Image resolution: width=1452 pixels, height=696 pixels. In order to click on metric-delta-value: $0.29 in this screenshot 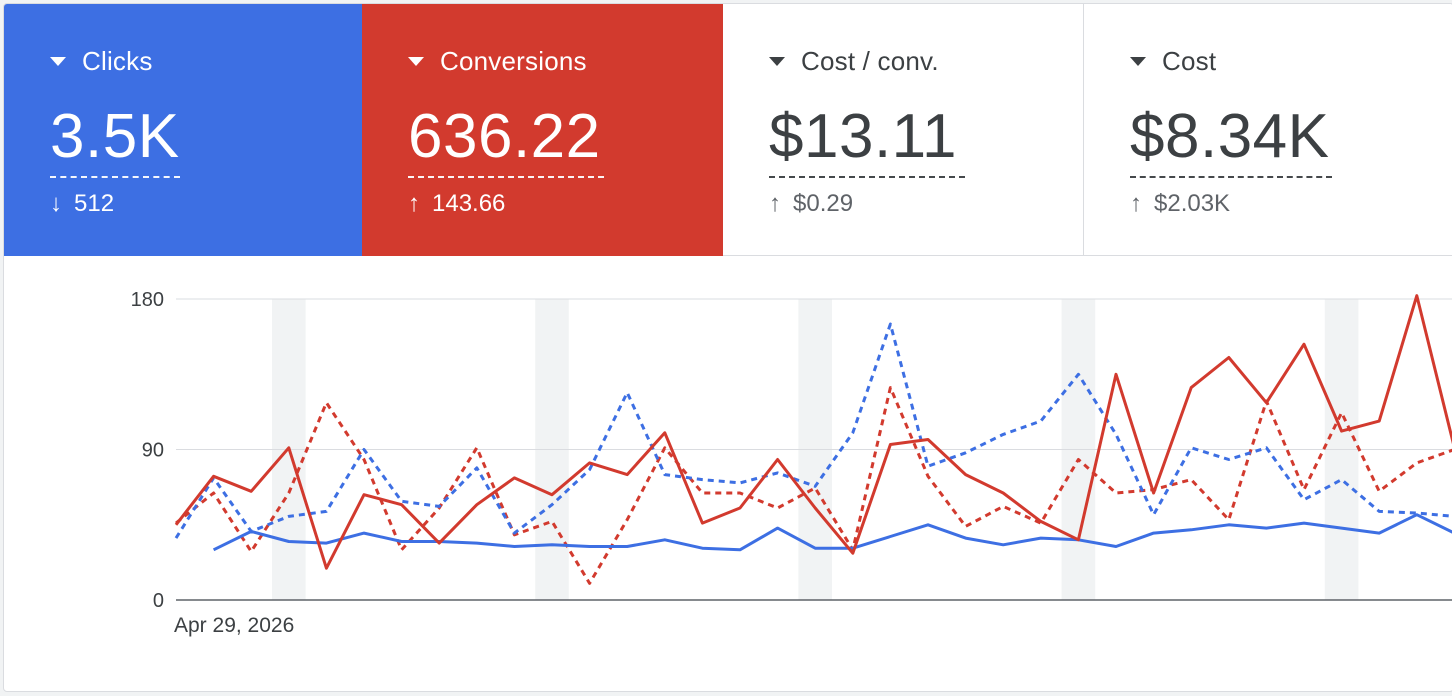, I will do `click(823, 203)`.